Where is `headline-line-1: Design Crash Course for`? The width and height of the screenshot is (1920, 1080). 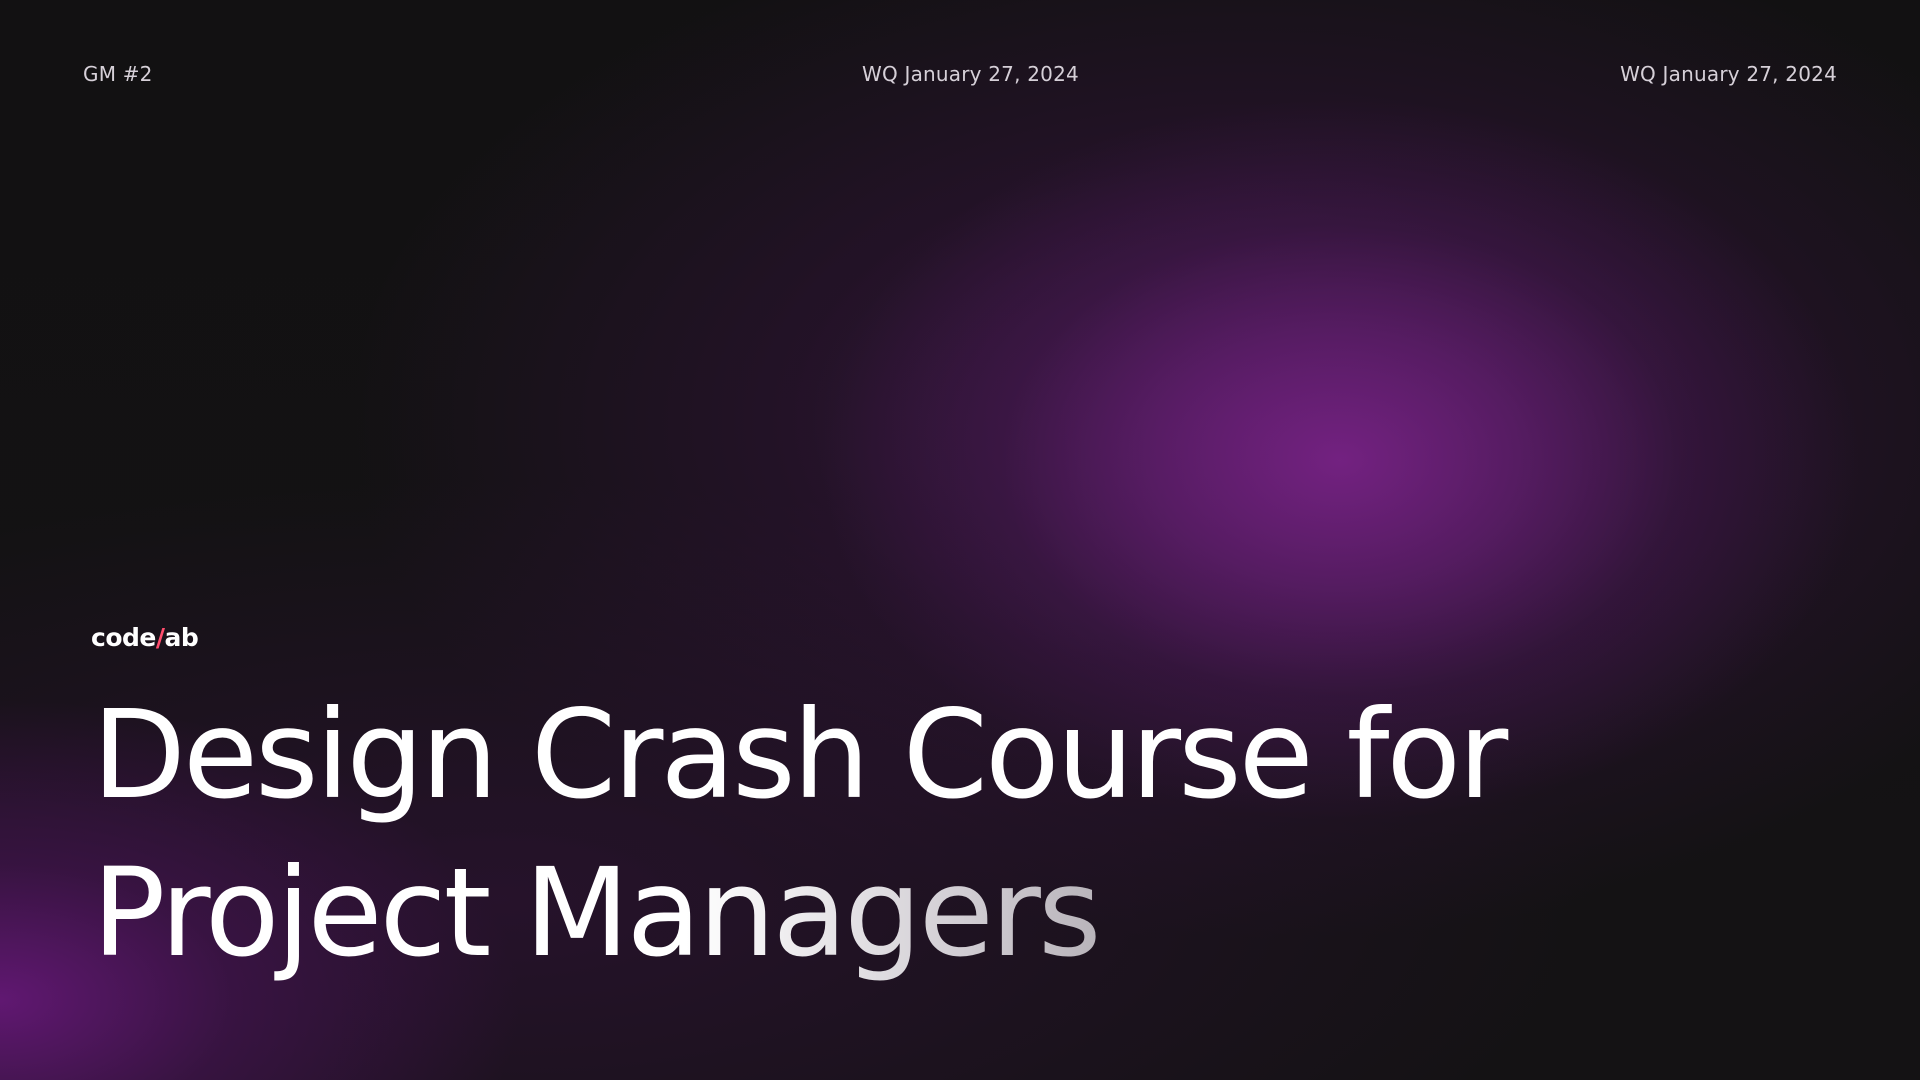 headline-line-1: Design Crash Course for is located at coordinates (800, 755).